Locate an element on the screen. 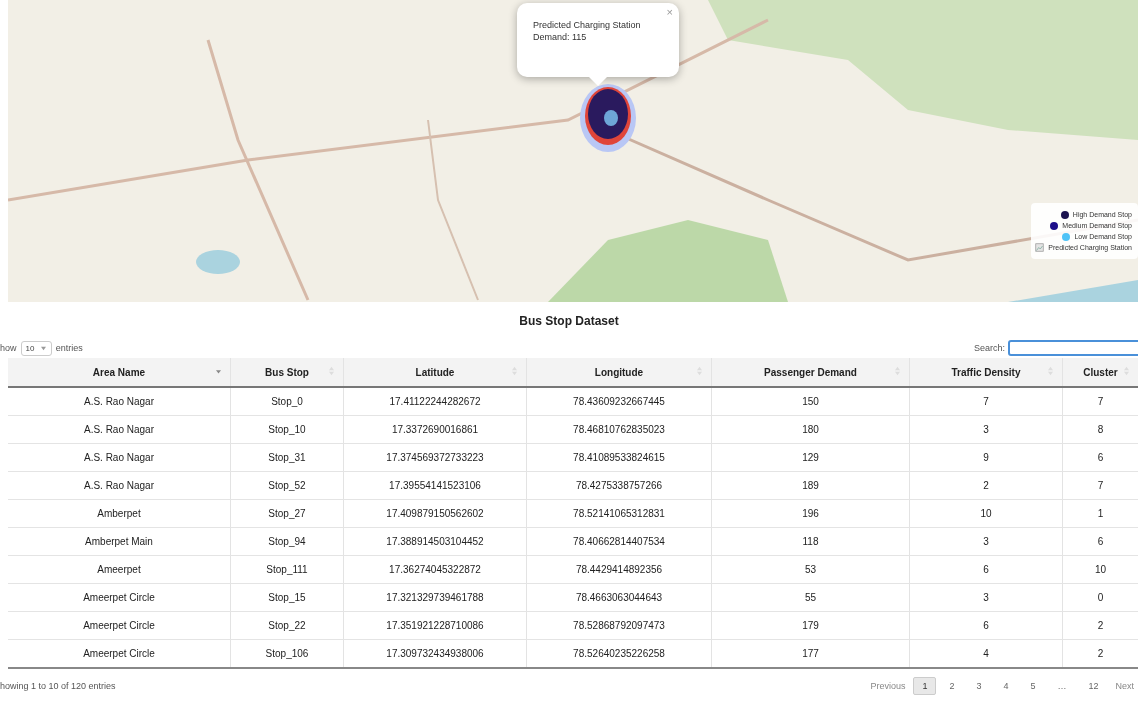  table-cell: Amberpet is located at coordinates (119, 513).